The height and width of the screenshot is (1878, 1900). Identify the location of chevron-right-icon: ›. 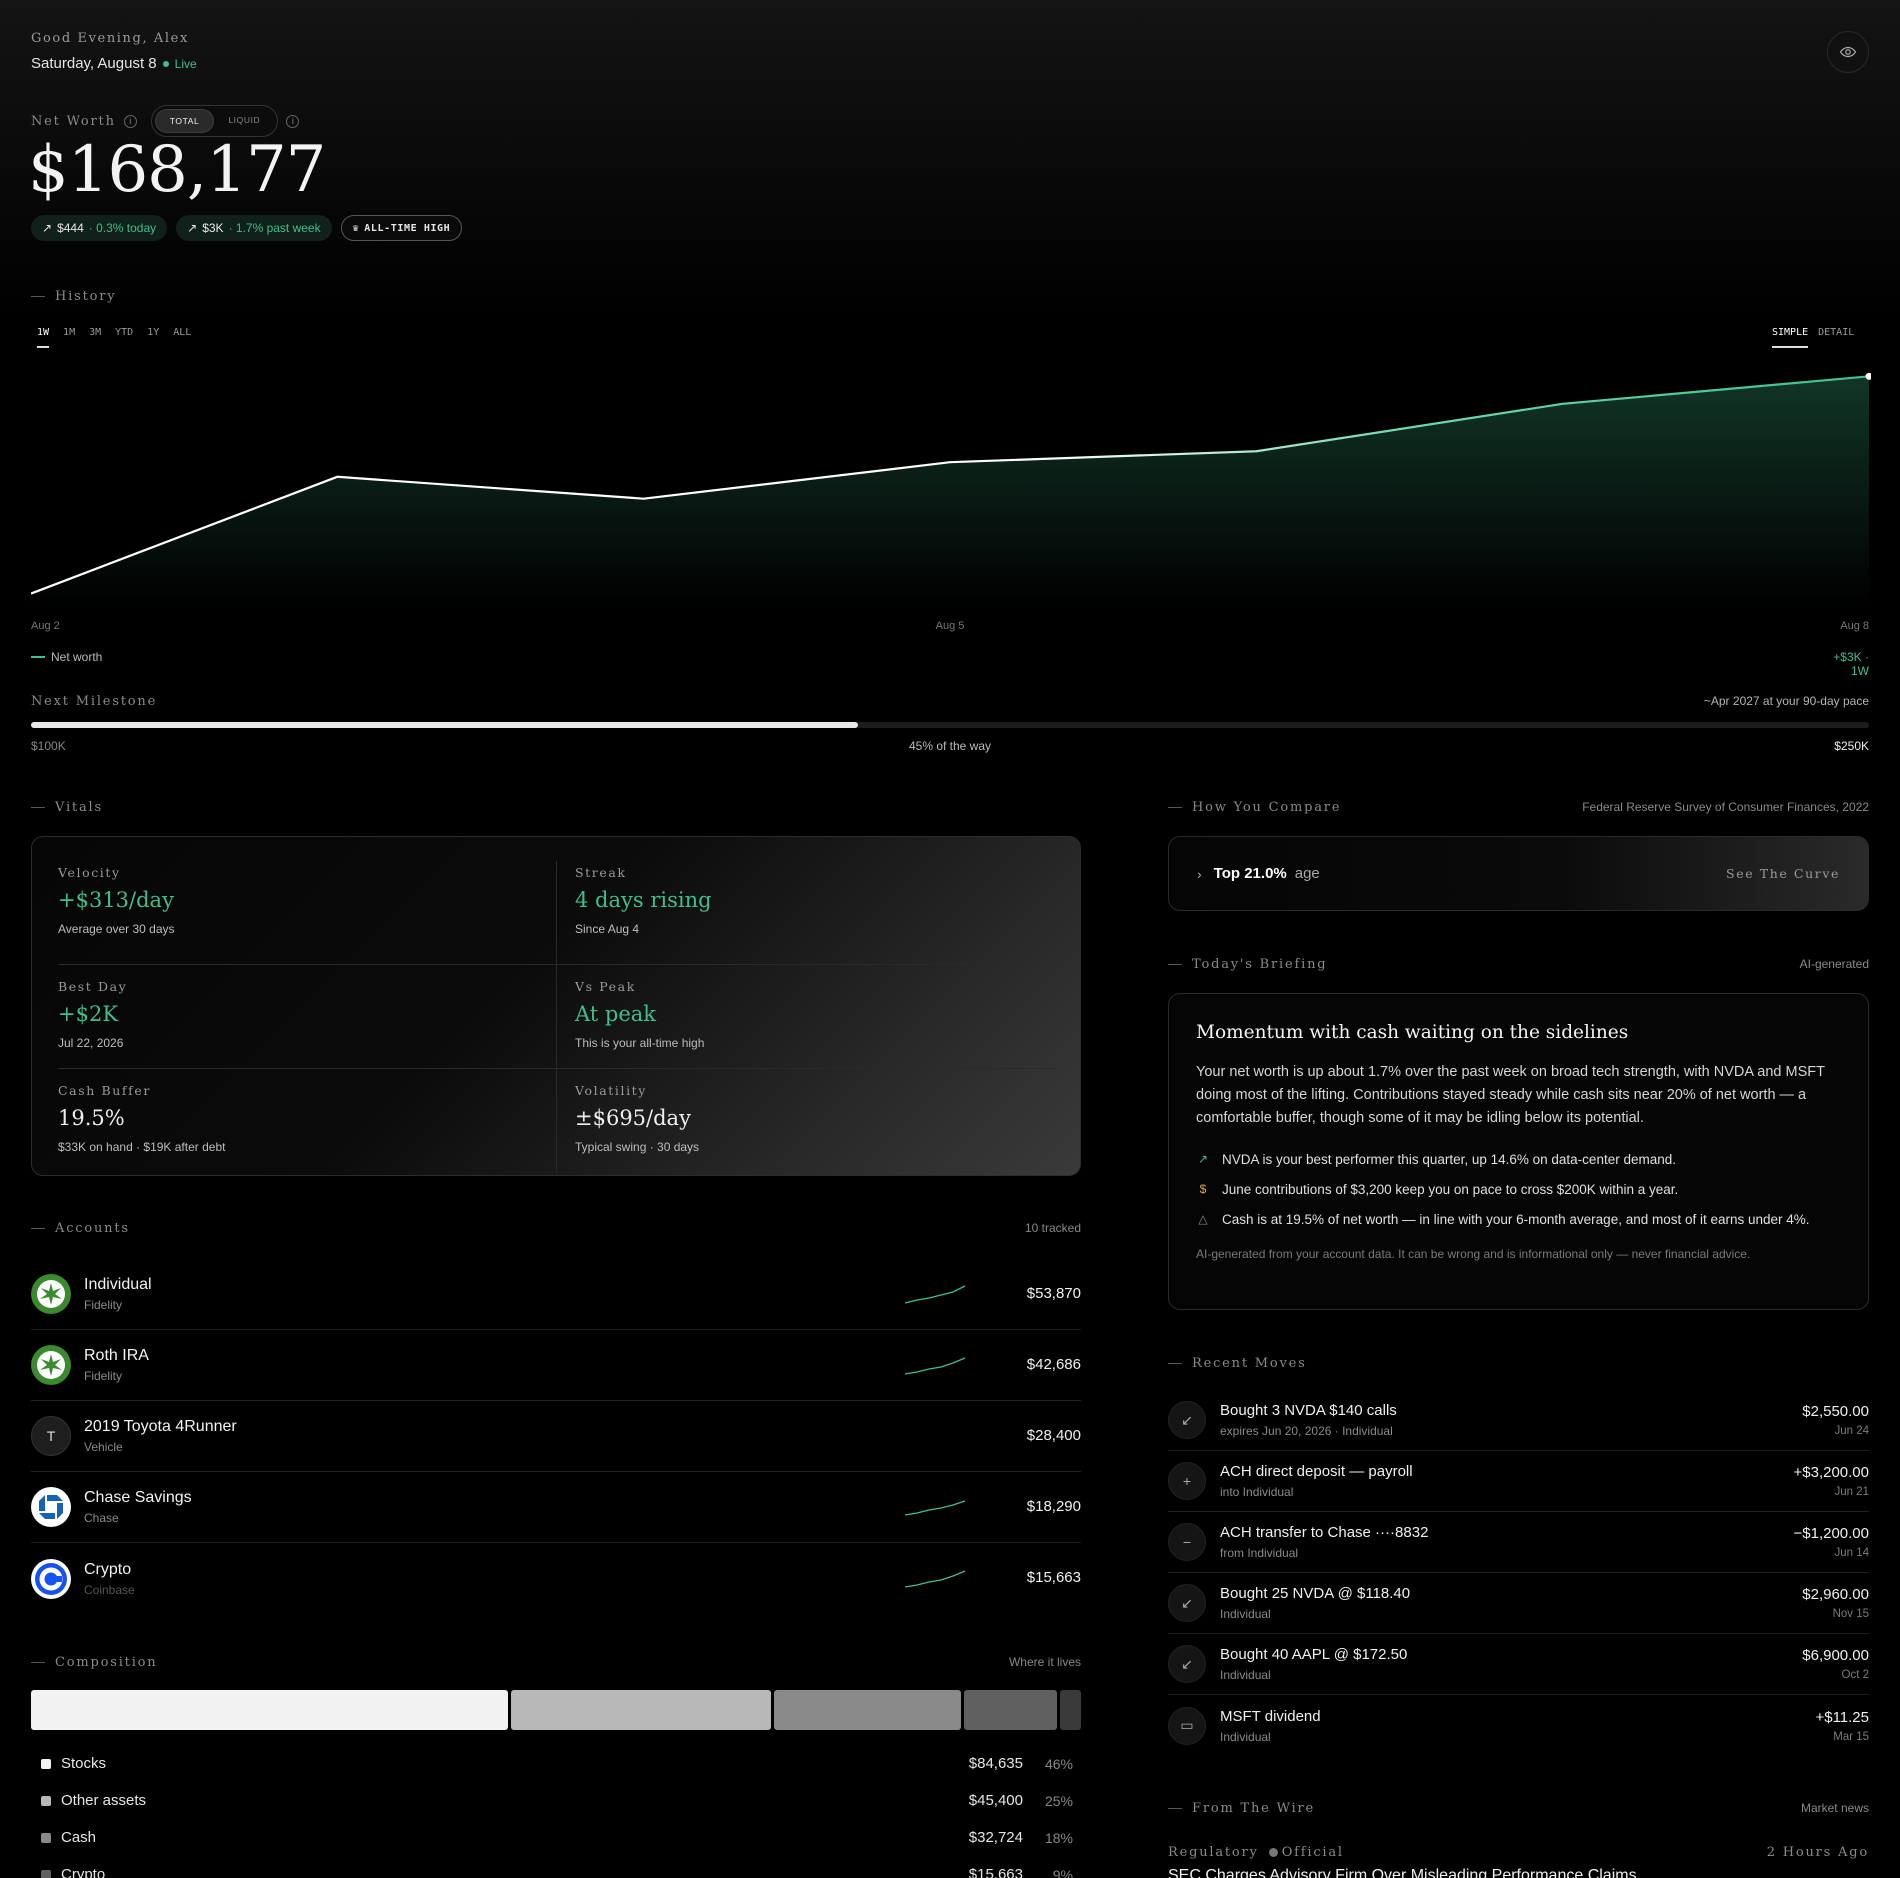
(1199, 874).